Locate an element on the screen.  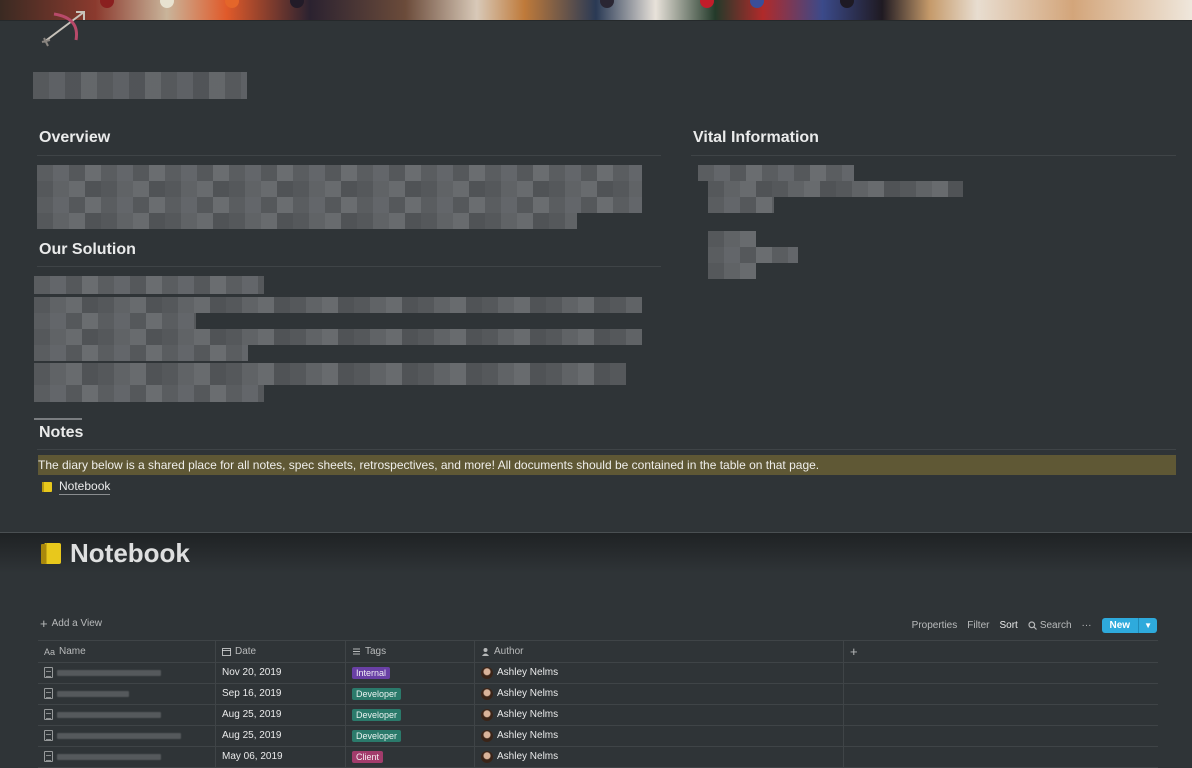
notes-heading: Notes is located at coordinates (61, 432).